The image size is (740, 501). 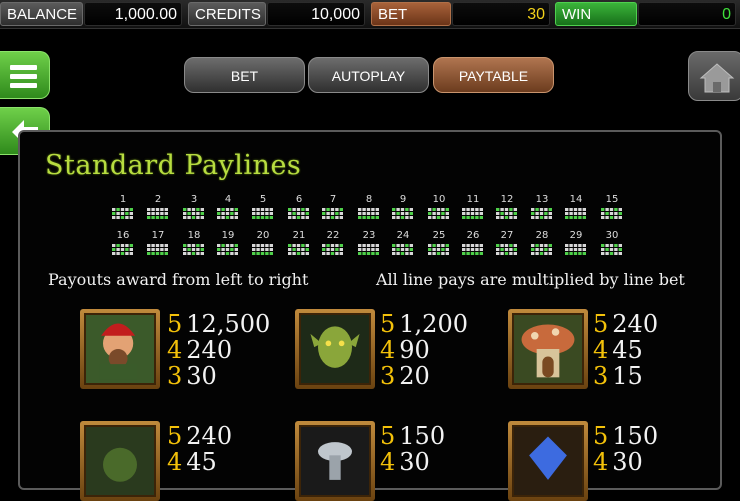 I want to click on payout-row: 4 240, so click(x=199, y=350).